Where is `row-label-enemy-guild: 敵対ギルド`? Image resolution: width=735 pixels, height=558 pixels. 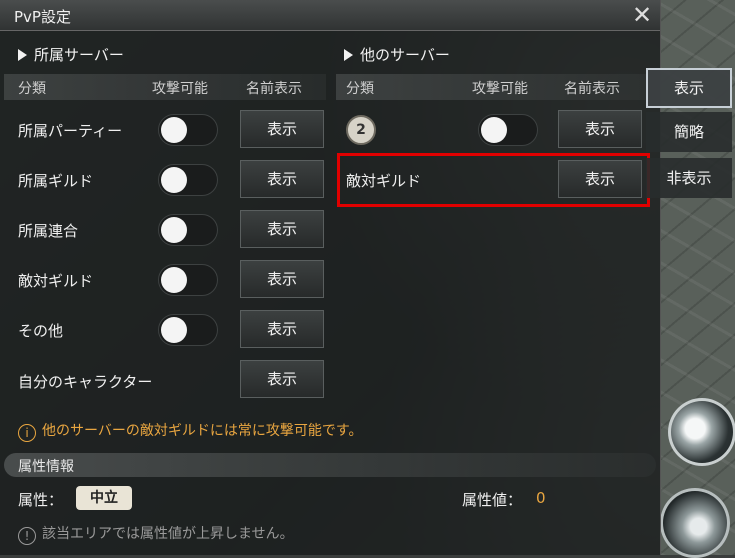 row-label-enemy-guild: 敵対ギルド is located at coordinates (56, 281).